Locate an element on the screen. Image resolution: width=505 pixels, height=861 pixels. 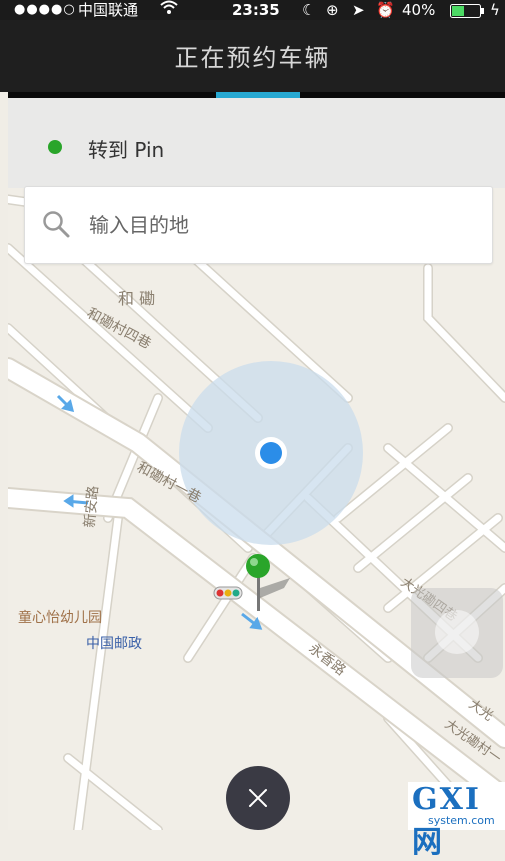
battery-percent: 40% is located at coordinates (419, 10).